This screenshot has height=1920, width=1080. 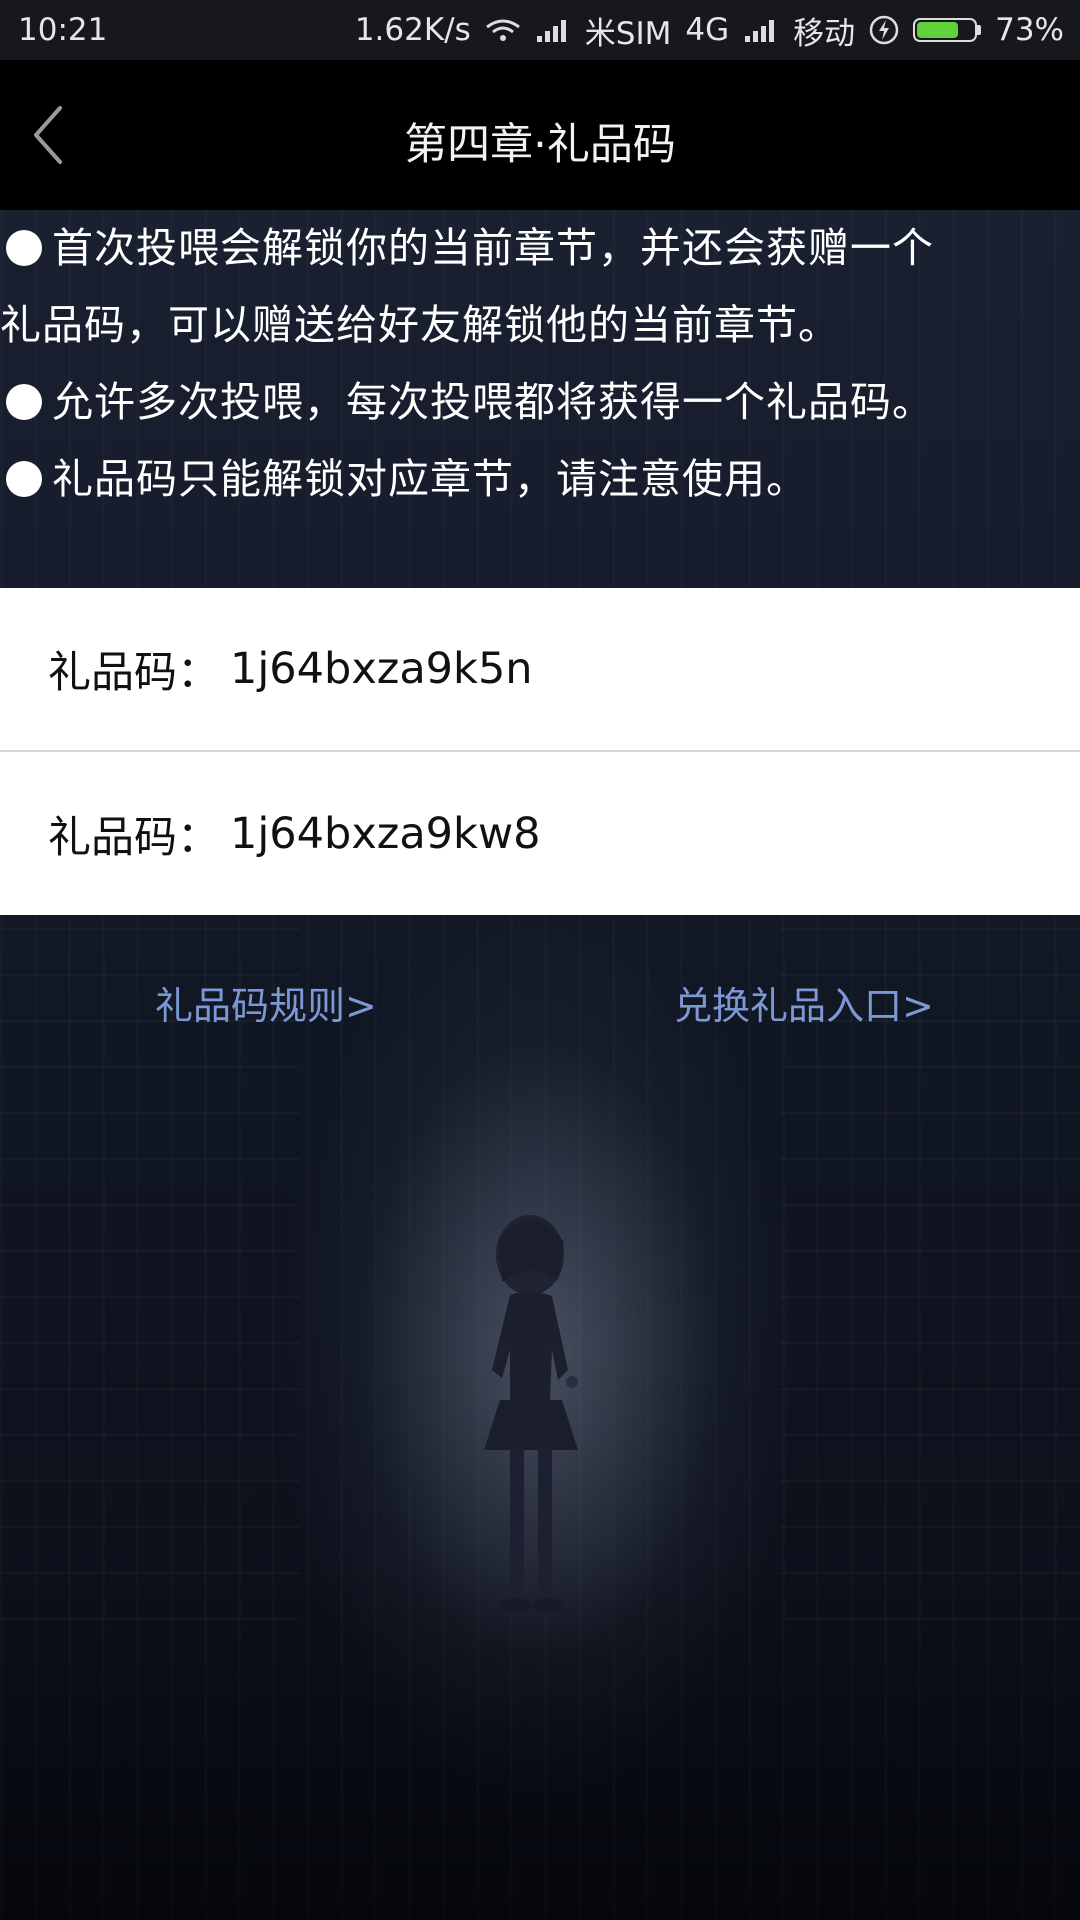 What do you see at coordinates (266, 1002) in the screenshot?
I see `gift-code-rules-link: 礼品码规则>` at bounding box center [266, 1002].